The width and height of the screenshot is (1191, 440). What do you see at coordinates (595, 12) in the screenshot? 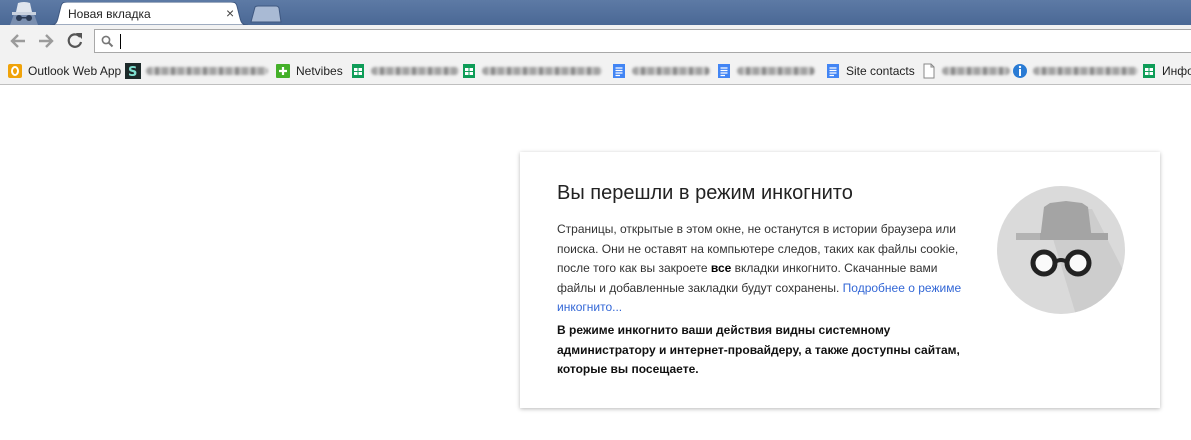
I see `tab-strip: Новая вкладка ×` at bounding box center [595, 12].